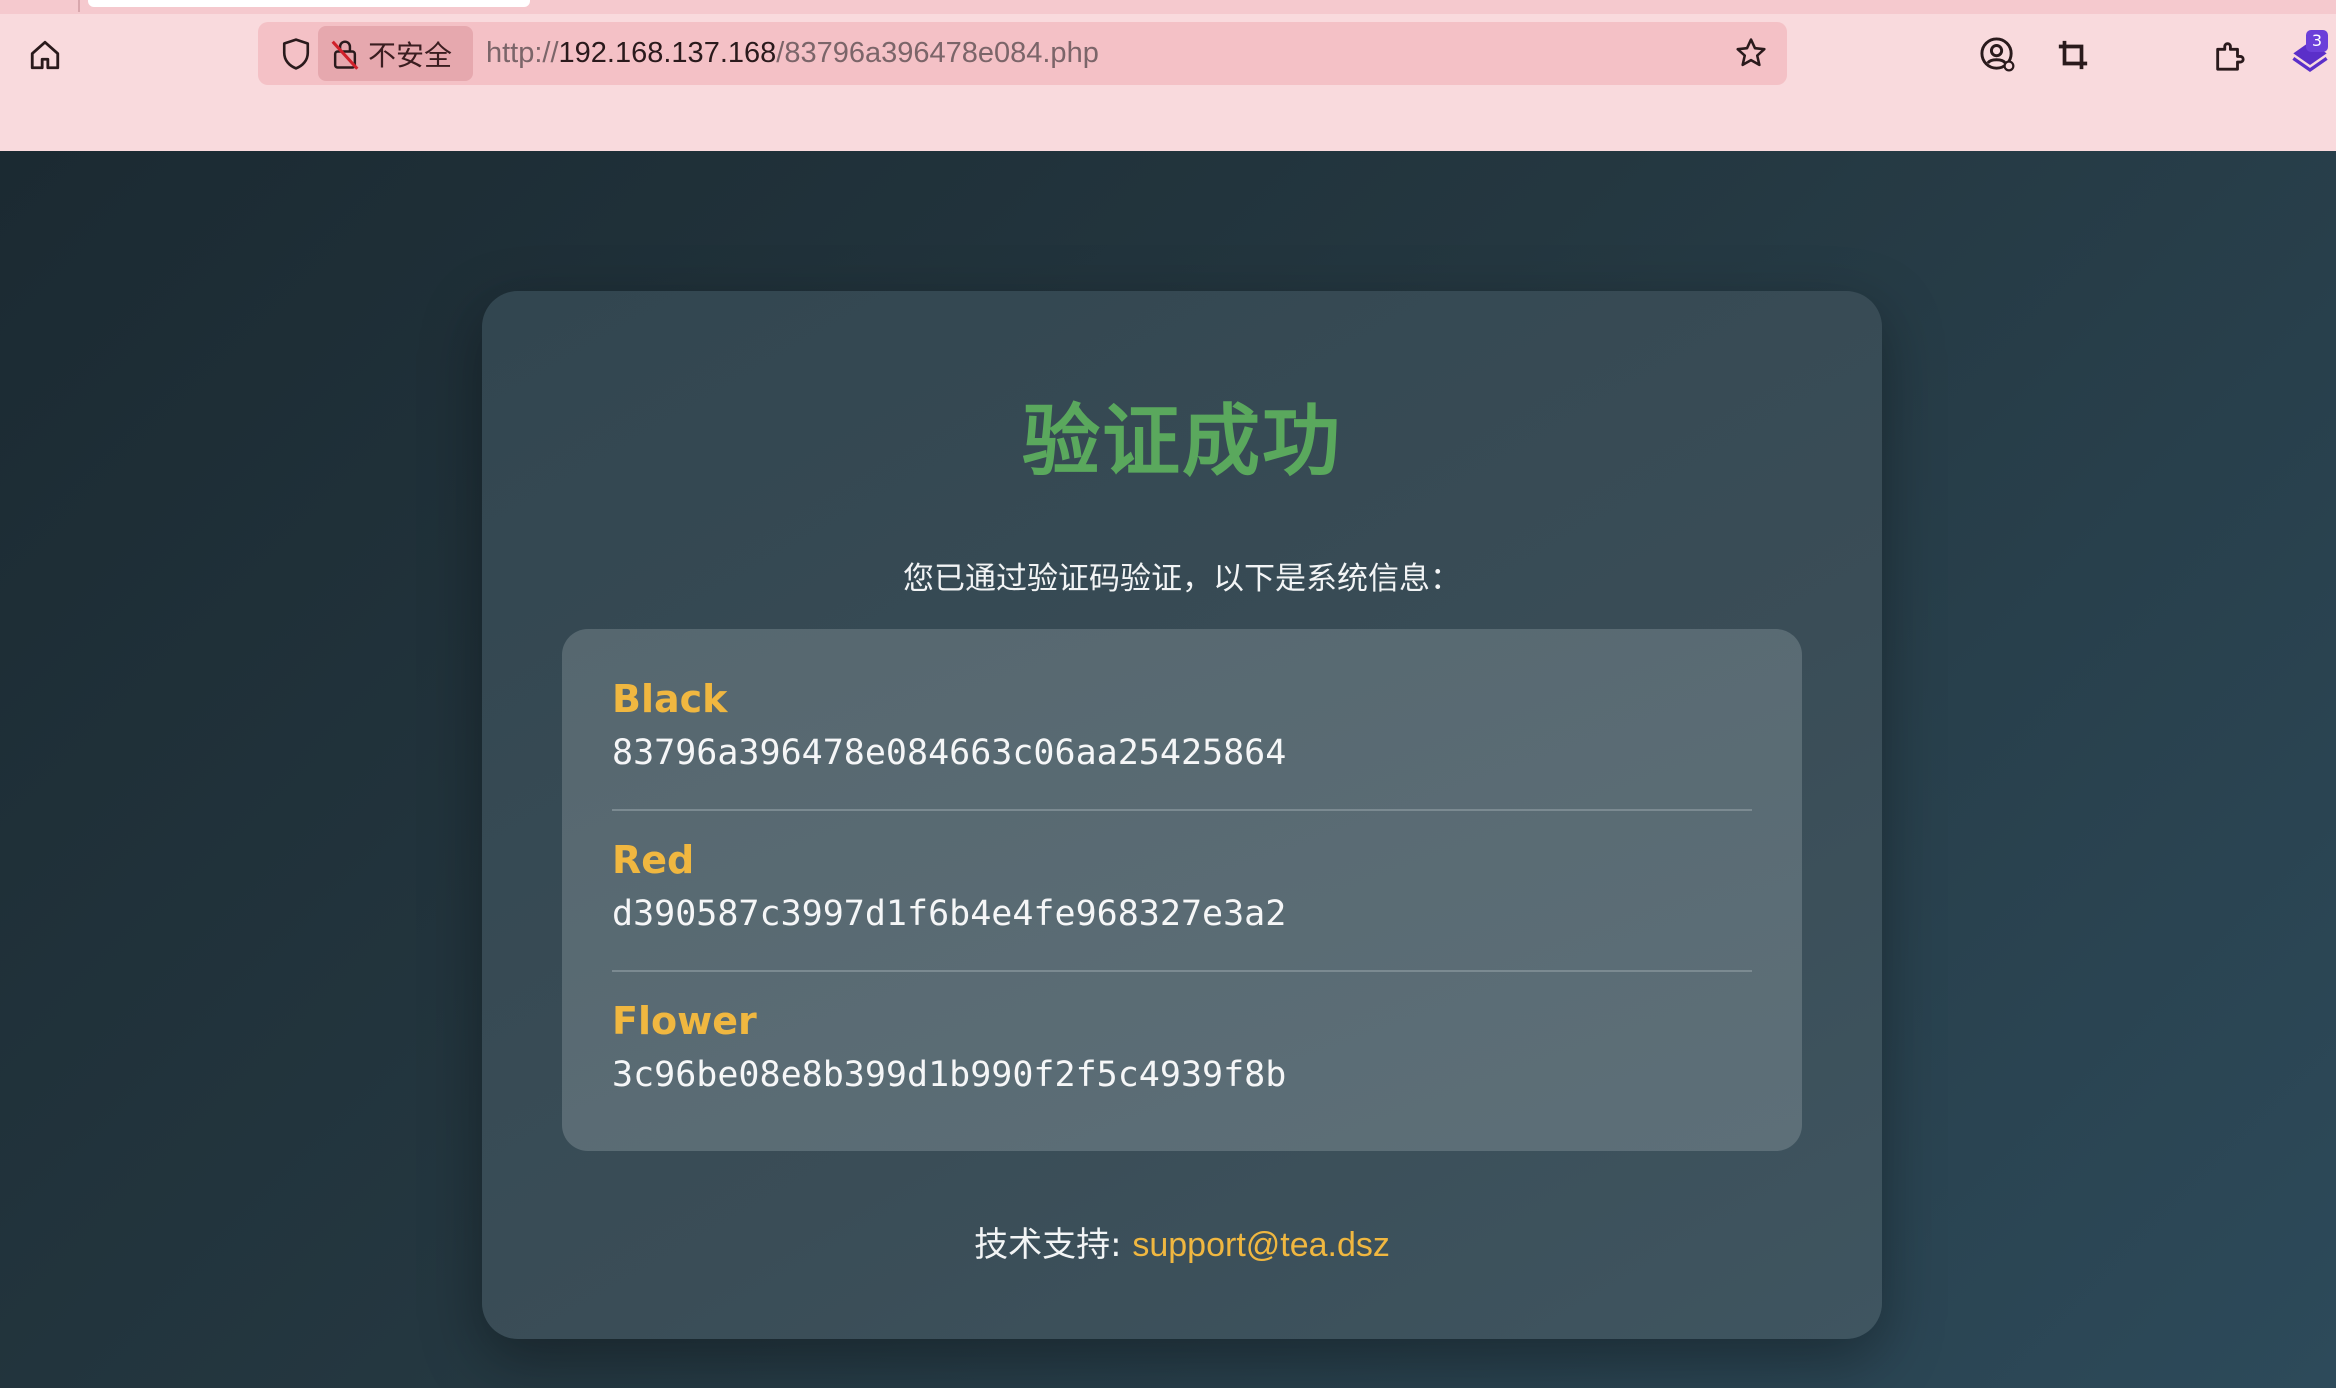  Describe the element at coordinates (667, 53) in the screenshot. I see `url-host: 192.168.137.168` at that location.